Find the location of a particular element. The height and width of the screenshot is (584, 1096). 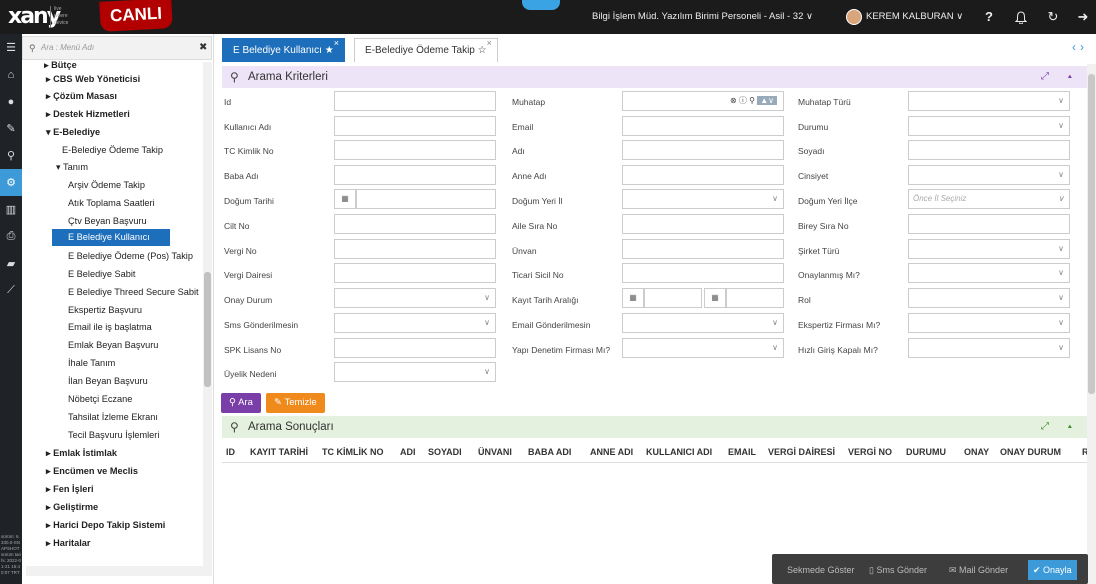

column-header: DURUMU is located at coordinates (926, 452).